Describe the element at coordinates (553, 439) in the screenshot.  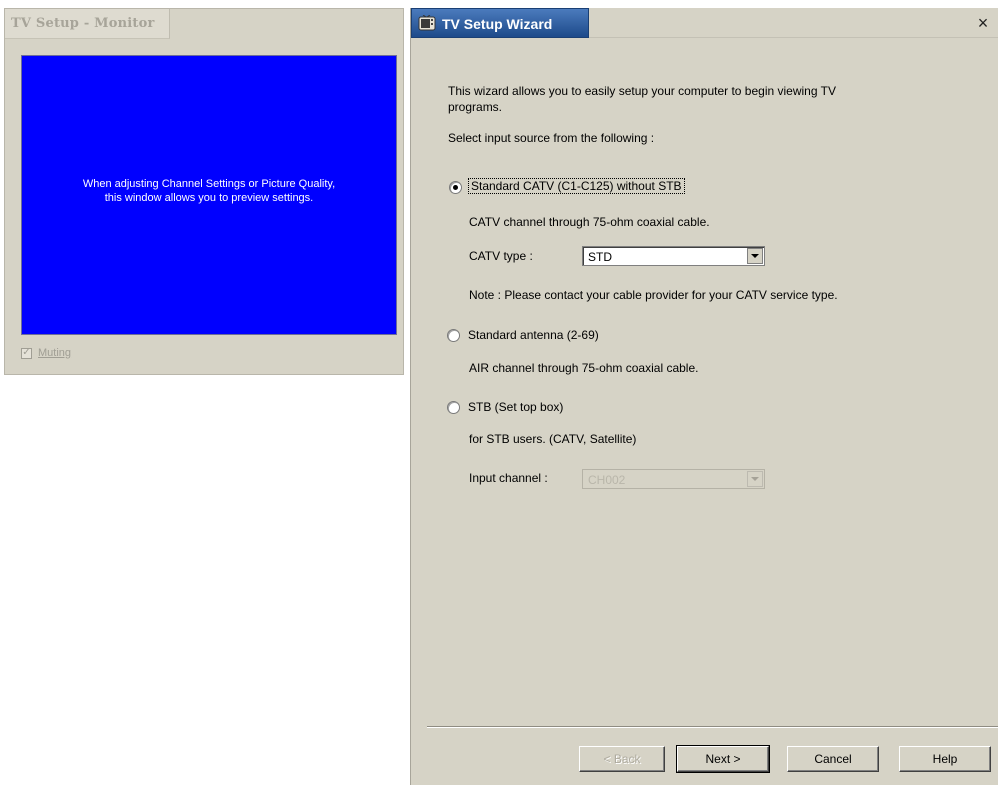
I see `option-stb-desc: for STB users. (CATV, Satellite)` at that location.